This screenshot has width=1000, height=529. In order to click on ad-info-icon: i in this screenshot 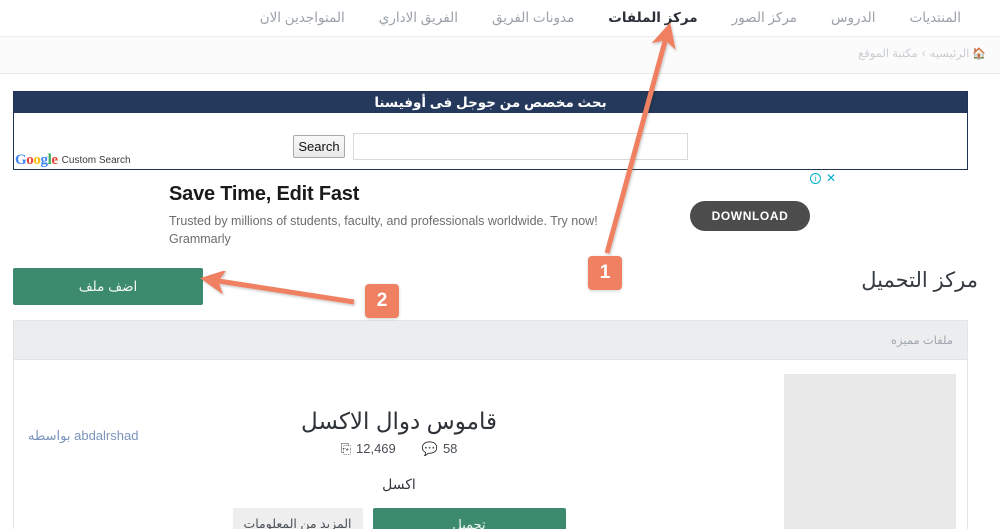, I will do `click(815, 178)`.